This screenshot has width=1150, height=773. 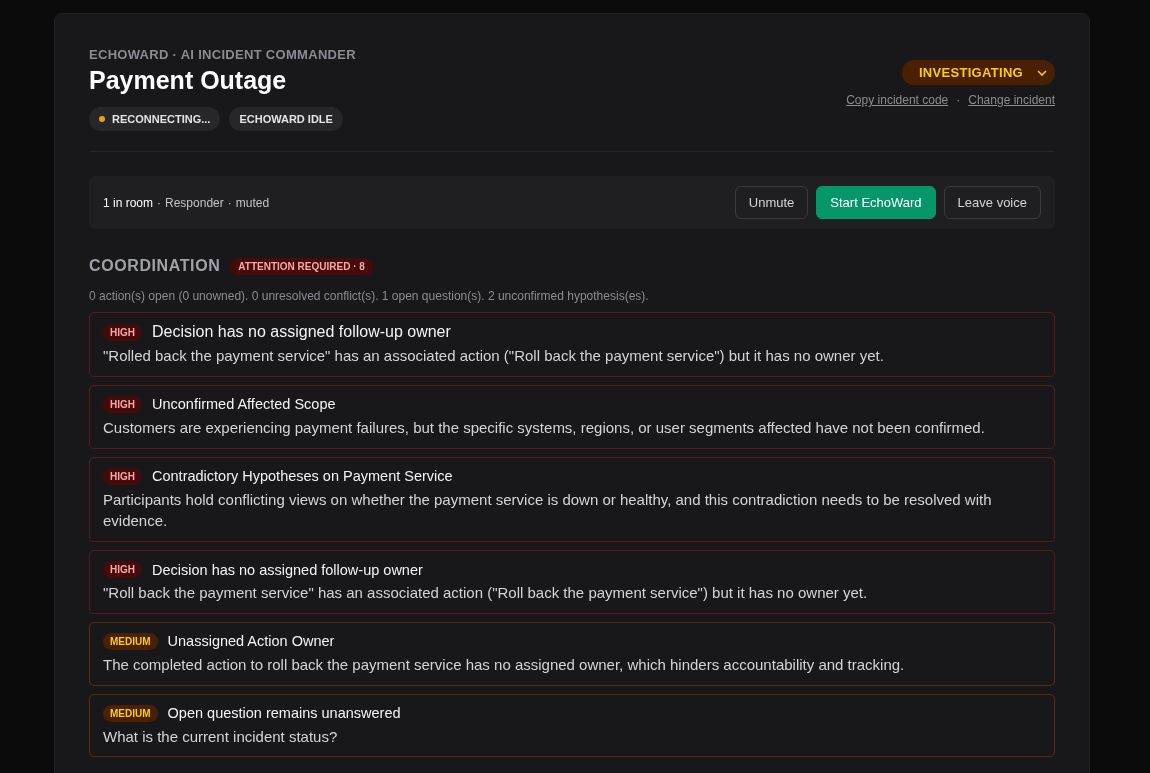 I want to click on issue-title: Contradictory Hypotheses on Payment Service, so click(x=302, y=476).